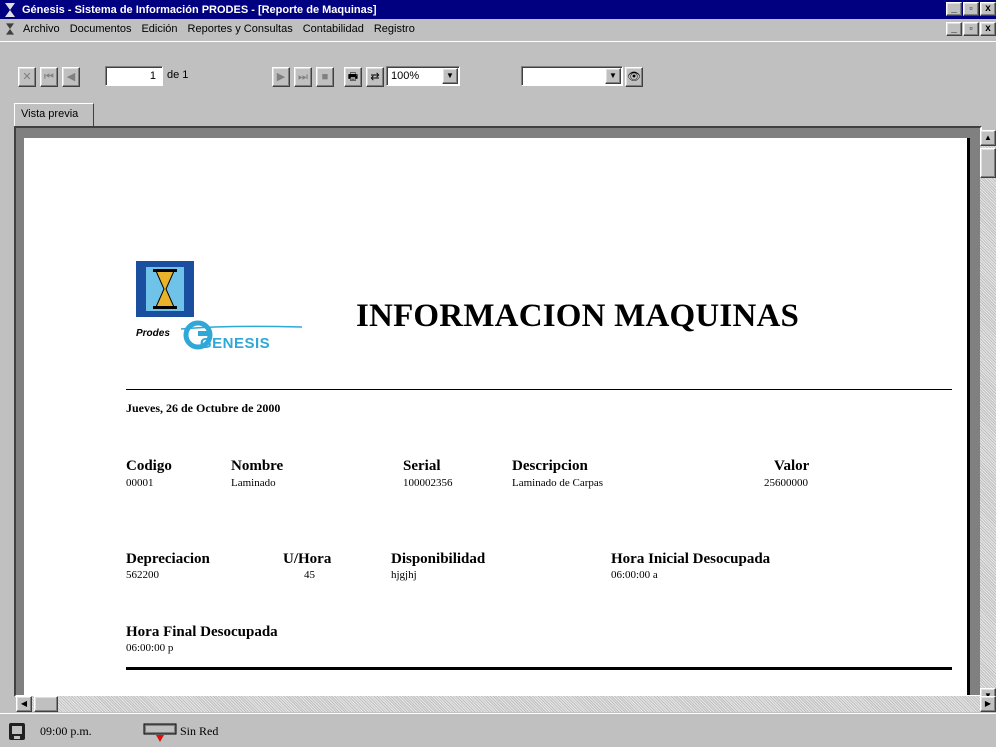 The width and height of the screenshot is (996, 747). Describe the element at coordinates (46, 704) in the screenshot. I see `horizontal-scroll-thumb` at that location.